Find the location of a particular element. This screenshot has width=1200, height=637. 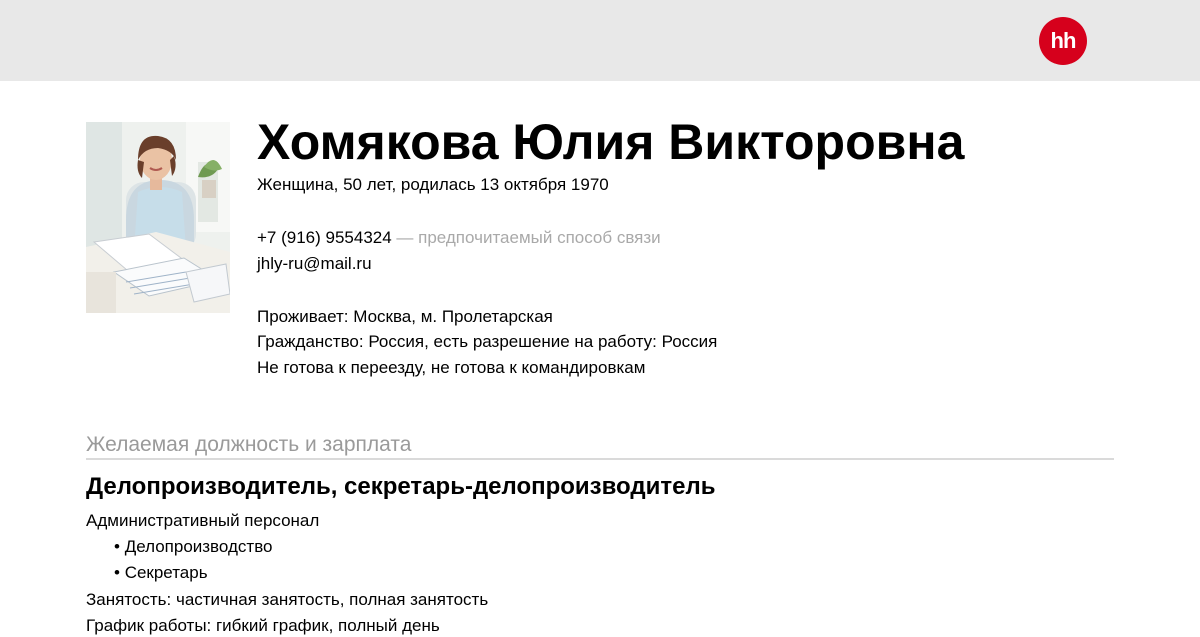

phone-number: +7 (916) 9554324 is located at coordinates (324, 237).